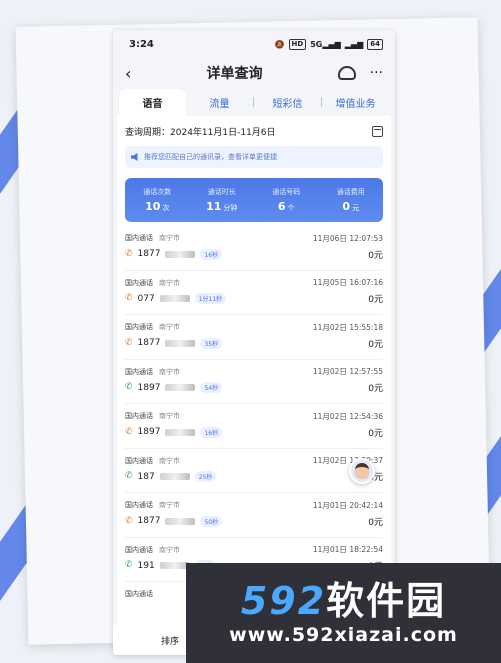  I want to click on call-row: 国内通话 南宁市 11月01日 20:42:14 ✆ 1877 50秒 0元, so click(254, 515).